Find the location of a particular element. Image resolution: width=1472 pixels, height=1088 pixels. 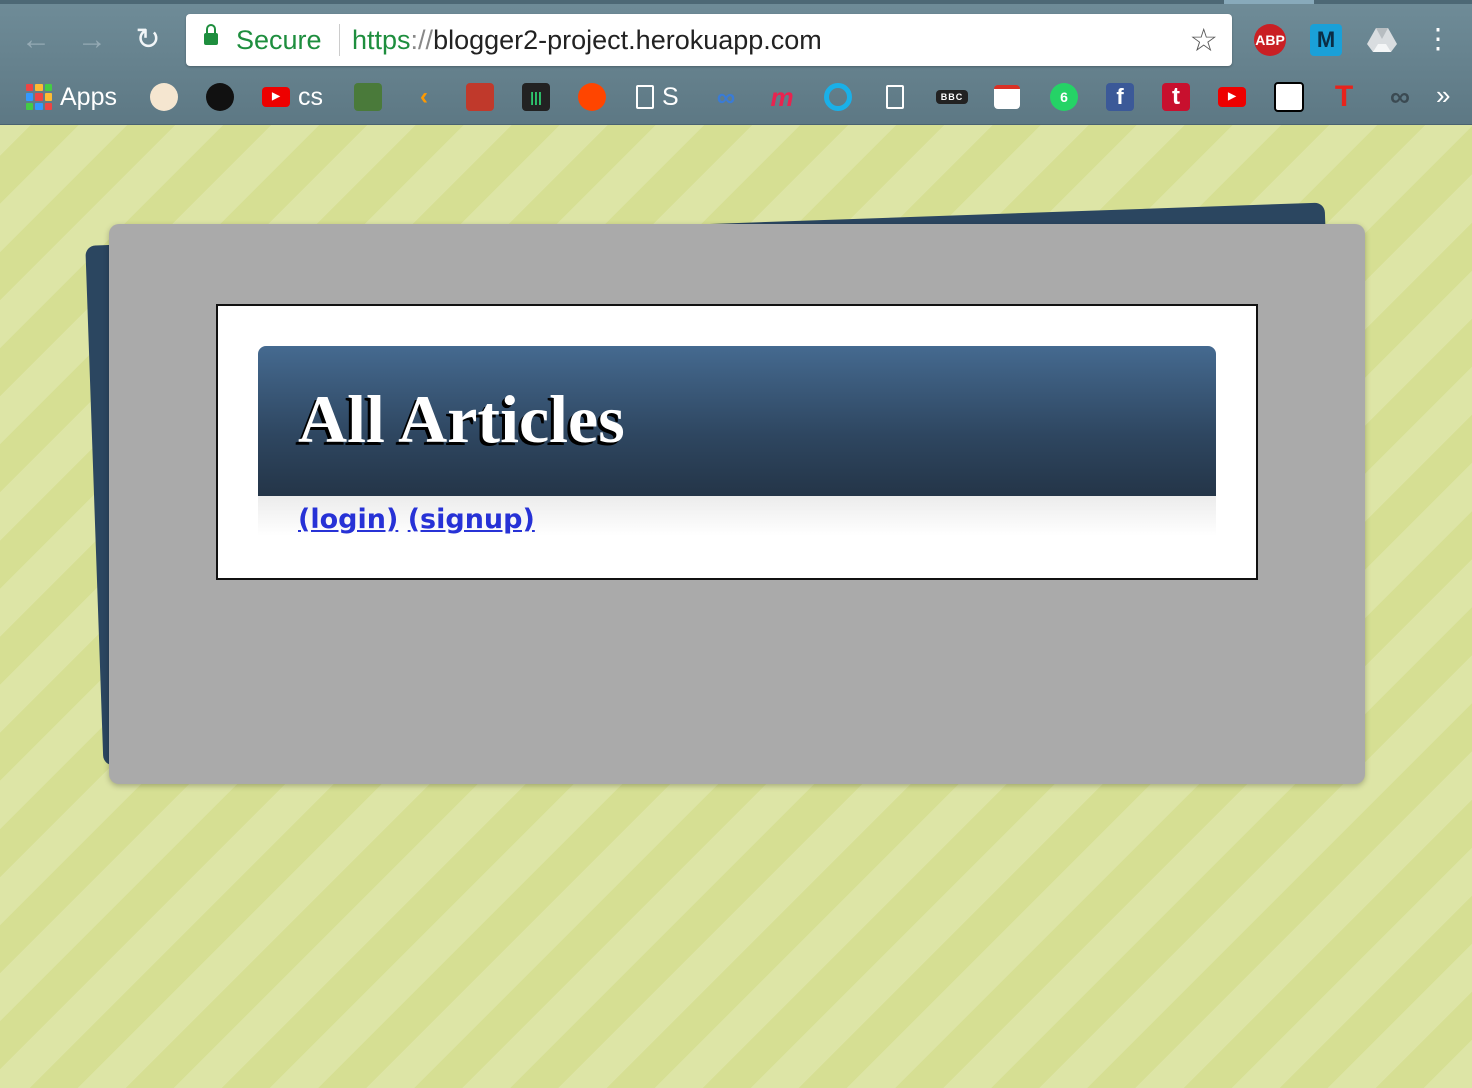

secure-label: Secure is located at coordinates (279, 40).